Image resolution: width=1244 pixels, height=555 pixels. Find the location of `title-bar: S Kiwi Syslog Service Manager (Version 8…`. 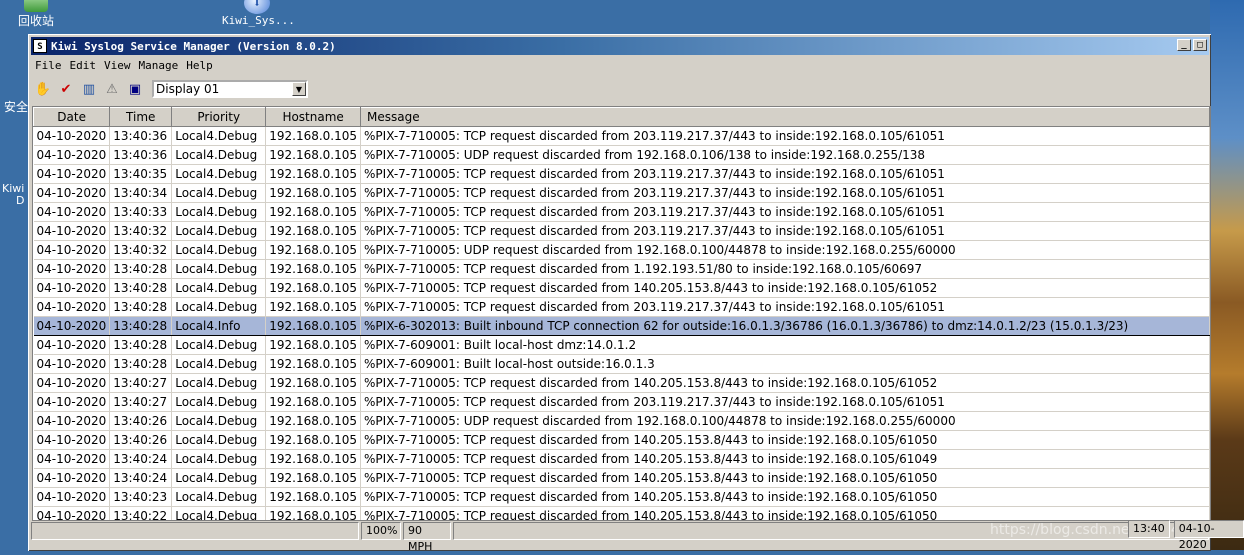

title-bar: S Kiwi Syslog Service Manager (Version 8… is located at coordinates (620, 46).